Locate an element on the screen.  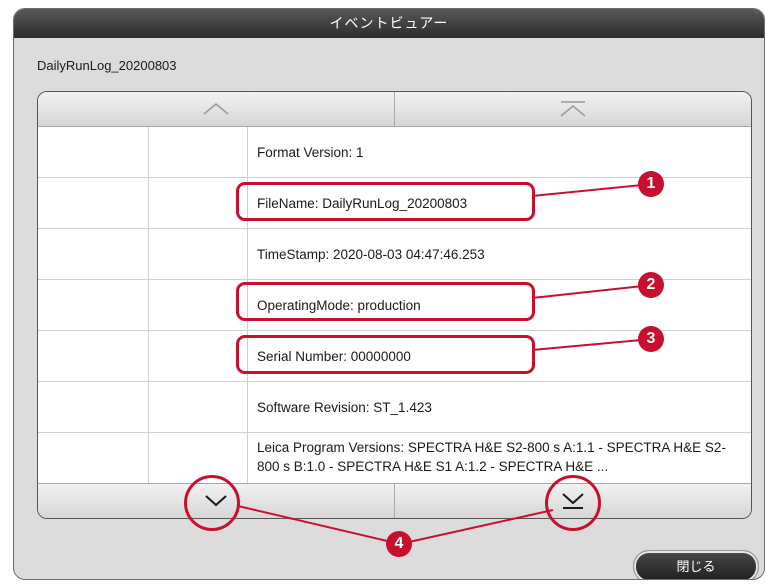
highlight-filename is located at coordinates (385, 201).